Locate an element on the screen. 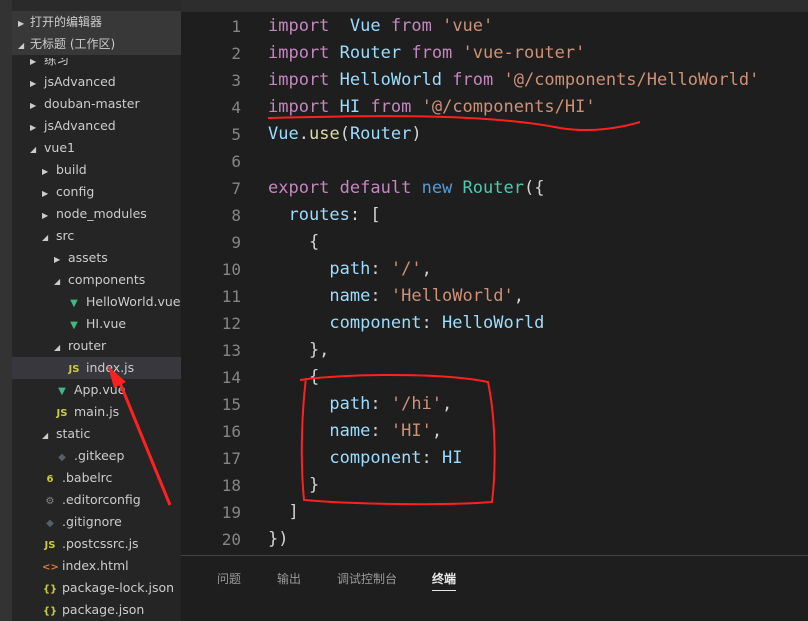 The image size is (808, 621). code-token: } is located at coordinates (294, 485).